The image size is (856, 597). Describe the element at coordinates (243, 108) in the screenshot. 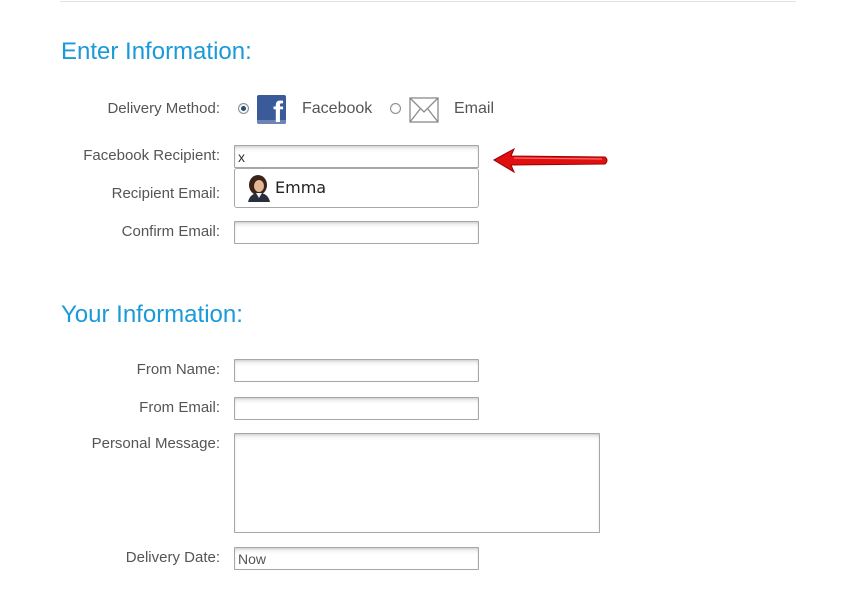

I see `facebook-radio` at that location.